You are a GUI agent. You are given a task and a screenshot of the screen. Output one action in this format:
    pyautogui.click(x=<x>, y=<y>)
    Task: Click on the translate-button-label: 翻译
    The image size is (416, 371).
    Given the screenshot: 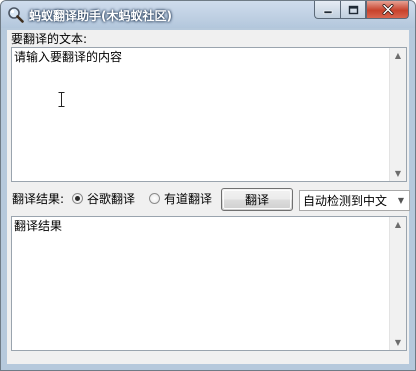 What is the action you would take?
    pyautogui.click(x=256, y=200)
    